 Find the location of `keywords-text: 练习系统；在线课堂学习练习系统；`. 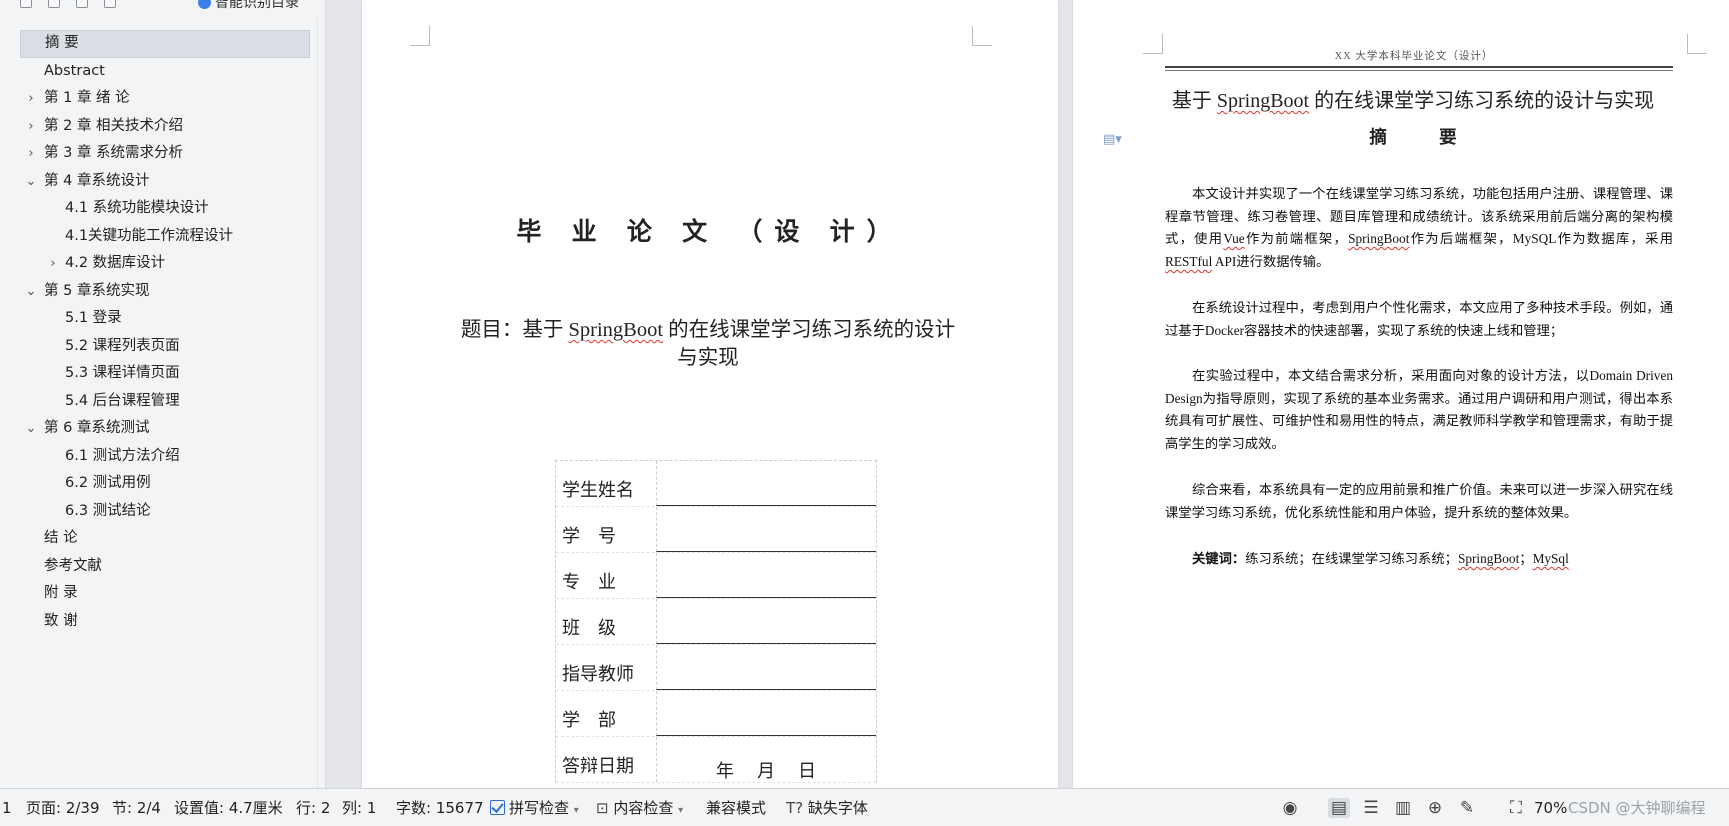

keywords-text: 练习系统；在线课堂学习练习系统； is located at coordinates (1351, 558).